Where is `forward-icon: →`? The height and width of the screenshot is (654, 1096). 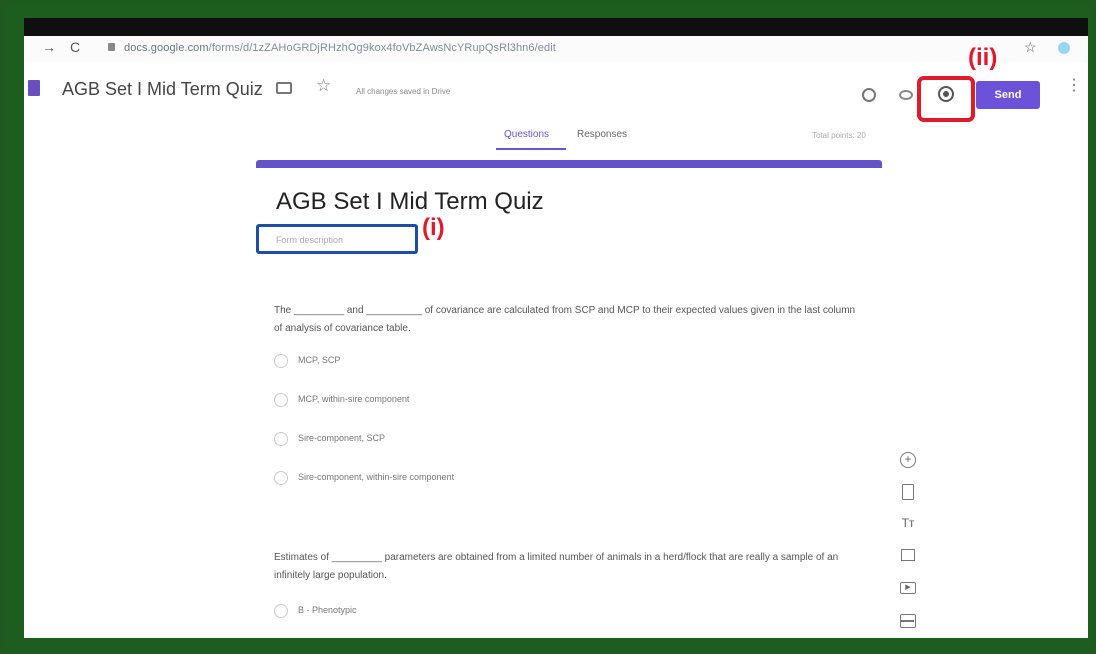 forward-icon: → is located at coordinates (49, 47).